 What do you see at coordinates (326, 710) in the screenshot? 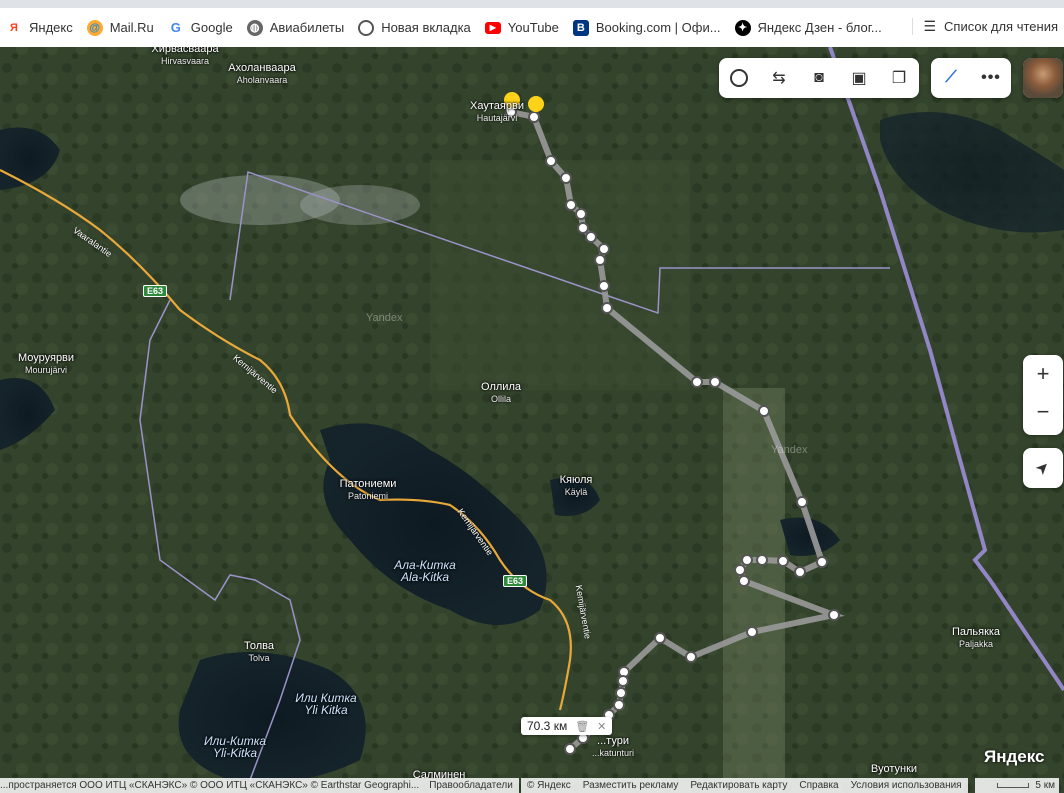
I see `place-name-fi: Yli Kitka` at bounding box center [326, 710].